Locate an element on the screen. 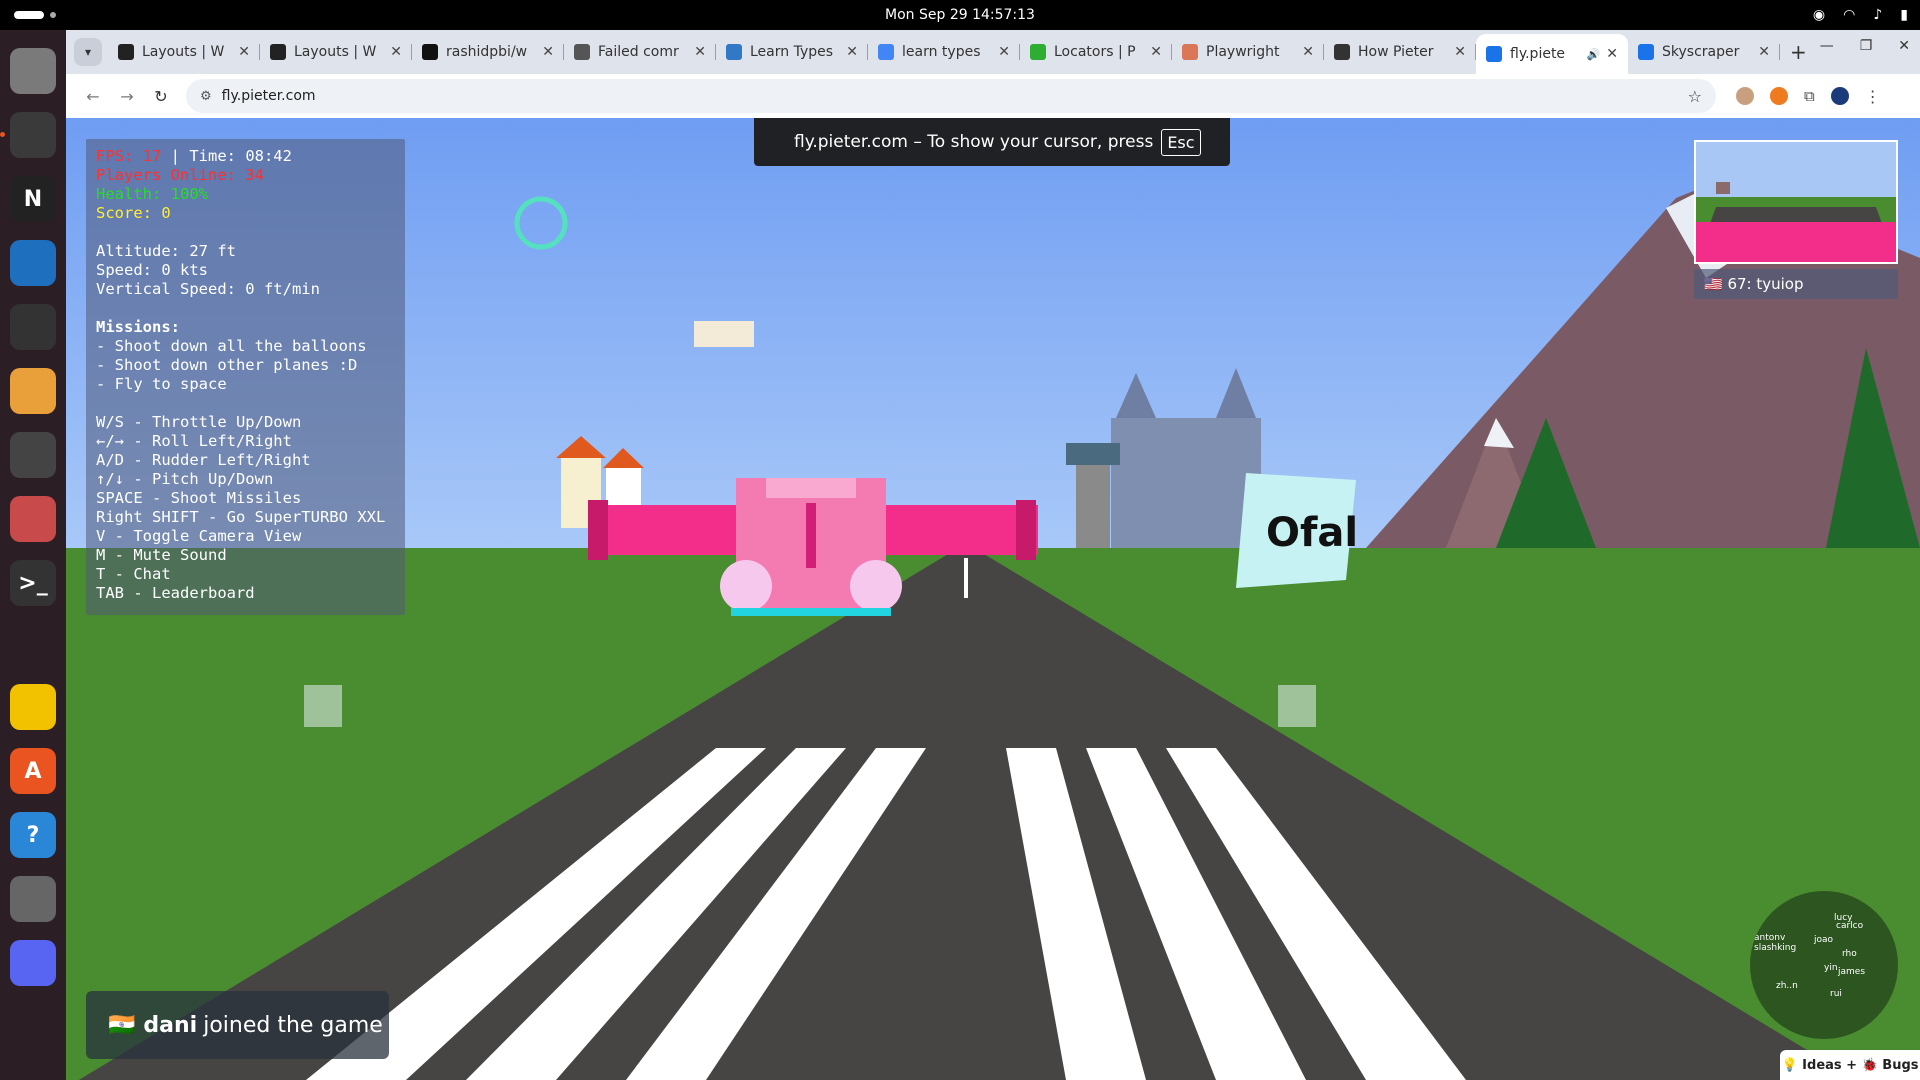  maximize-button: ❐ is located at coordinates (1866, 46).